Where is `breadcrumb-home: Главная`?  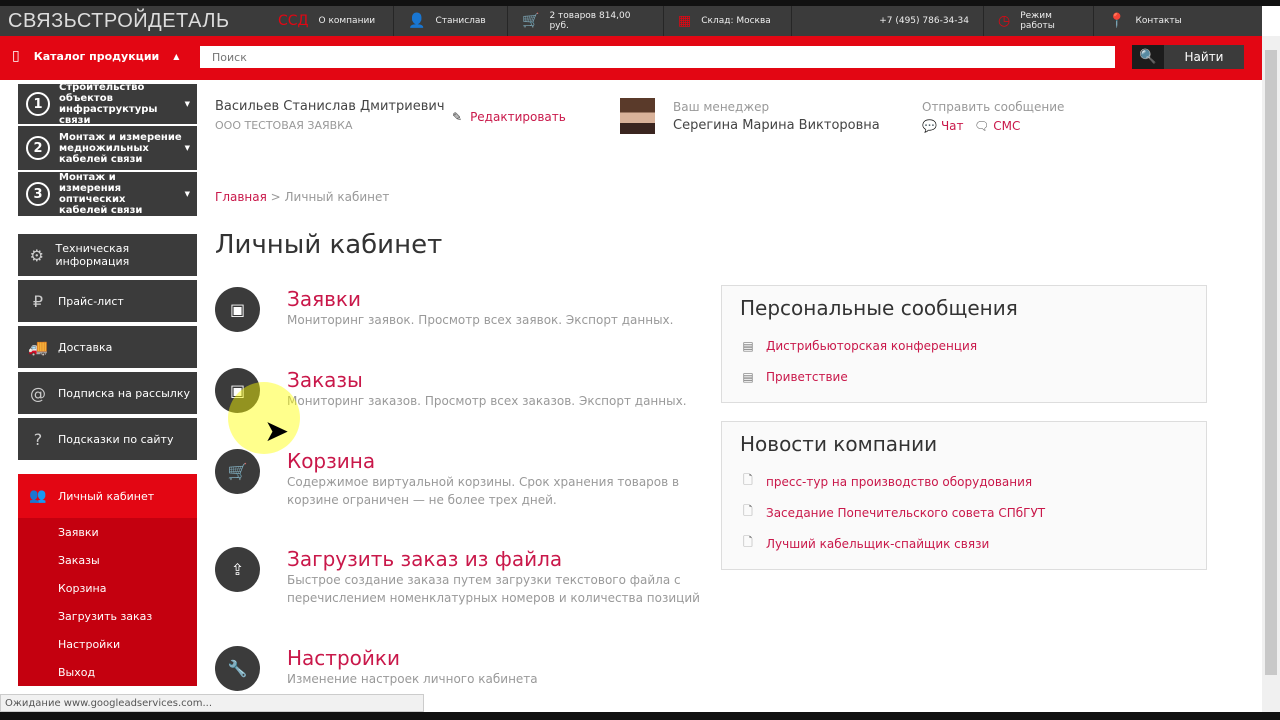
breadcrumb-home: Главная is located at coordinates (241, 197).